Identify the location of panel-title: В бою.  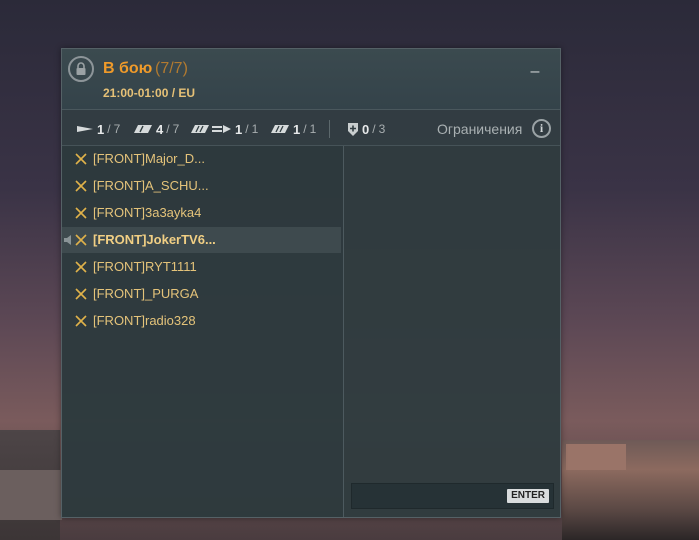
(128, 68).